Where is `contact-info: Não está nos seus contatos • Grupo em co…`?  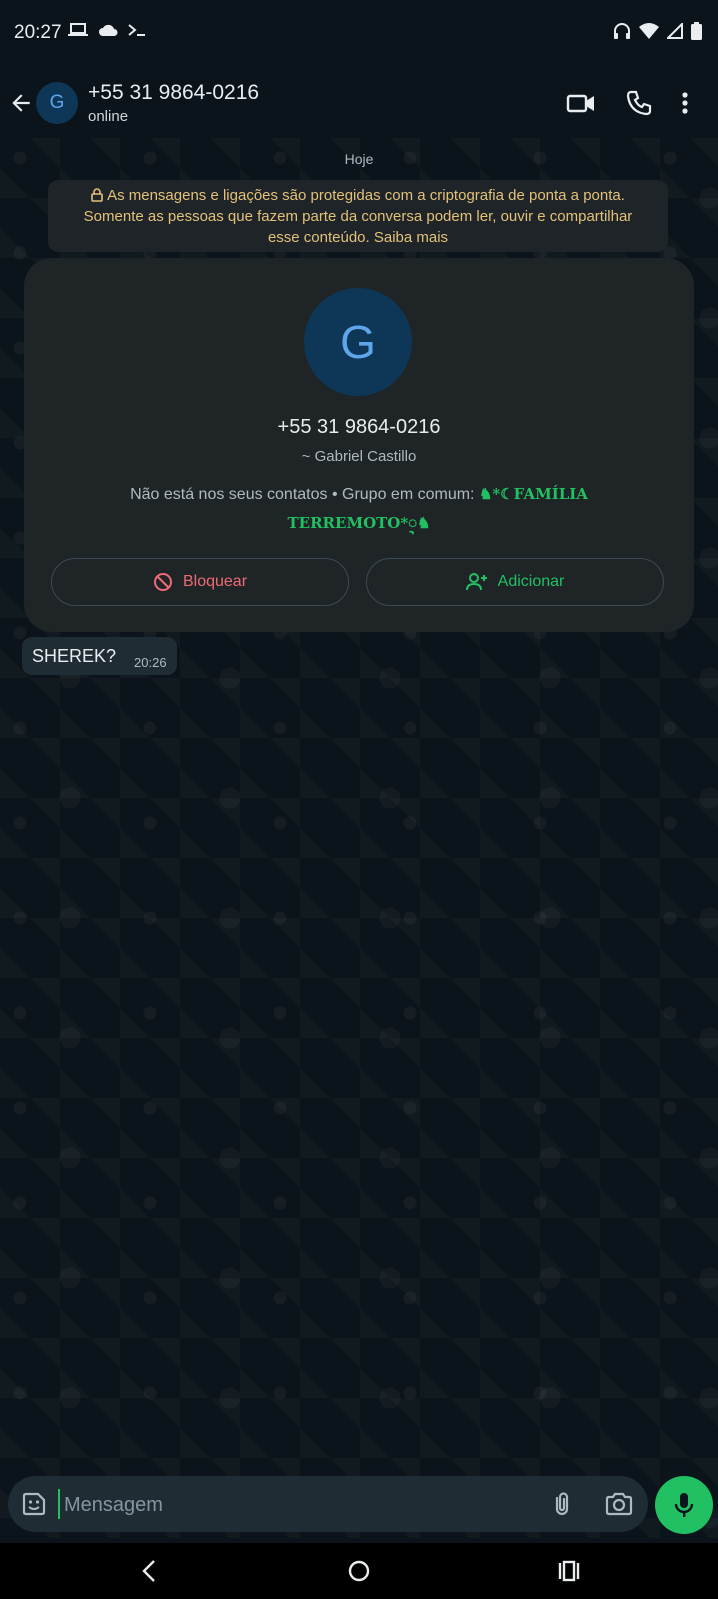 contact-info: Não está nos seus contatos • Grupo em co… is located at coordinates (359, 509).